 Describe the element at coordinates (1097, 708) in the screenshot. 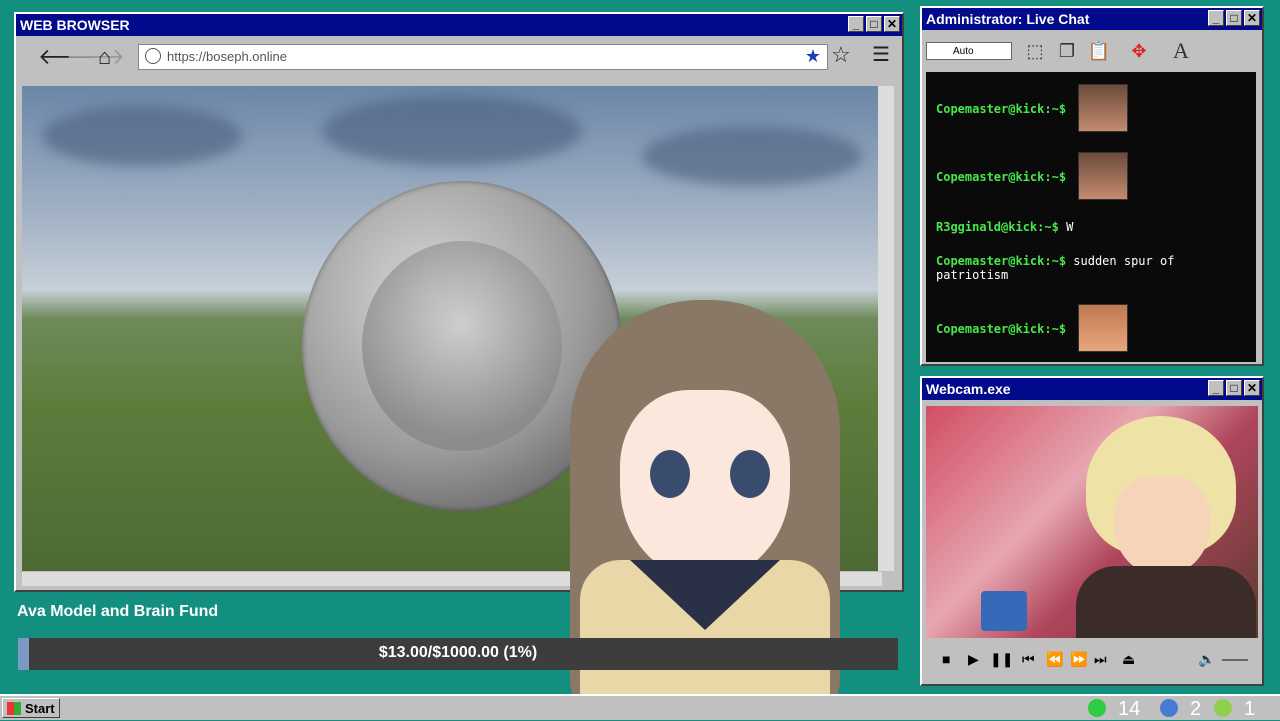

I see `kick-icon` at that location.